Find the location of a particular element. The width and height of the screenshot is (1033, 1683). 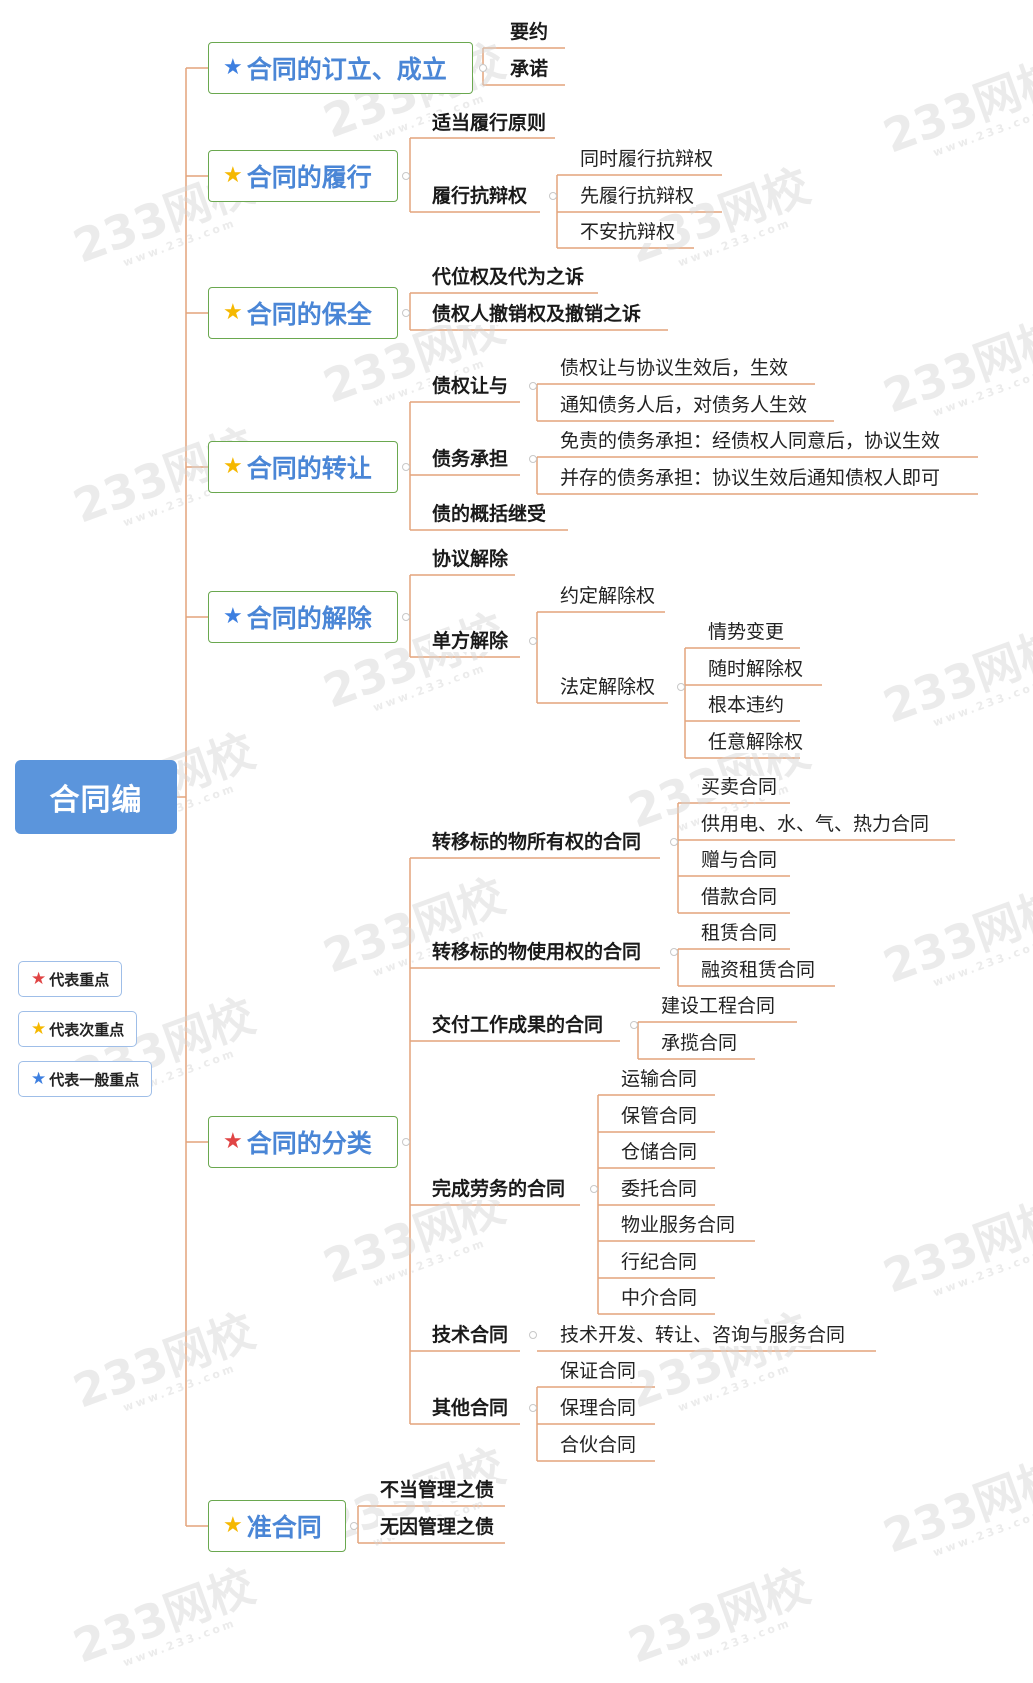

topic-guarantee-contract: 保证合同 is located at coordinates (598, 1371).